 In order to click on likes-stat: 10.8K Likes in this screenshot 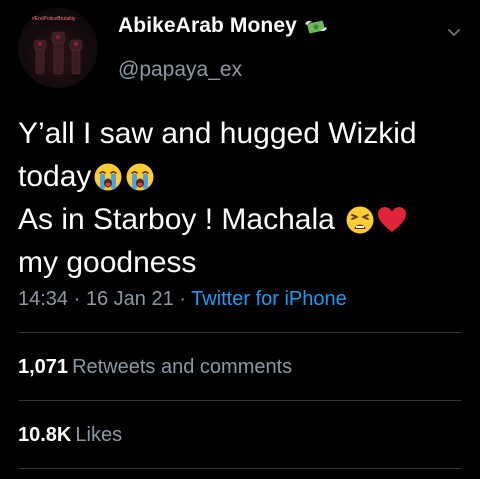, I will do `click(70, 435)`.